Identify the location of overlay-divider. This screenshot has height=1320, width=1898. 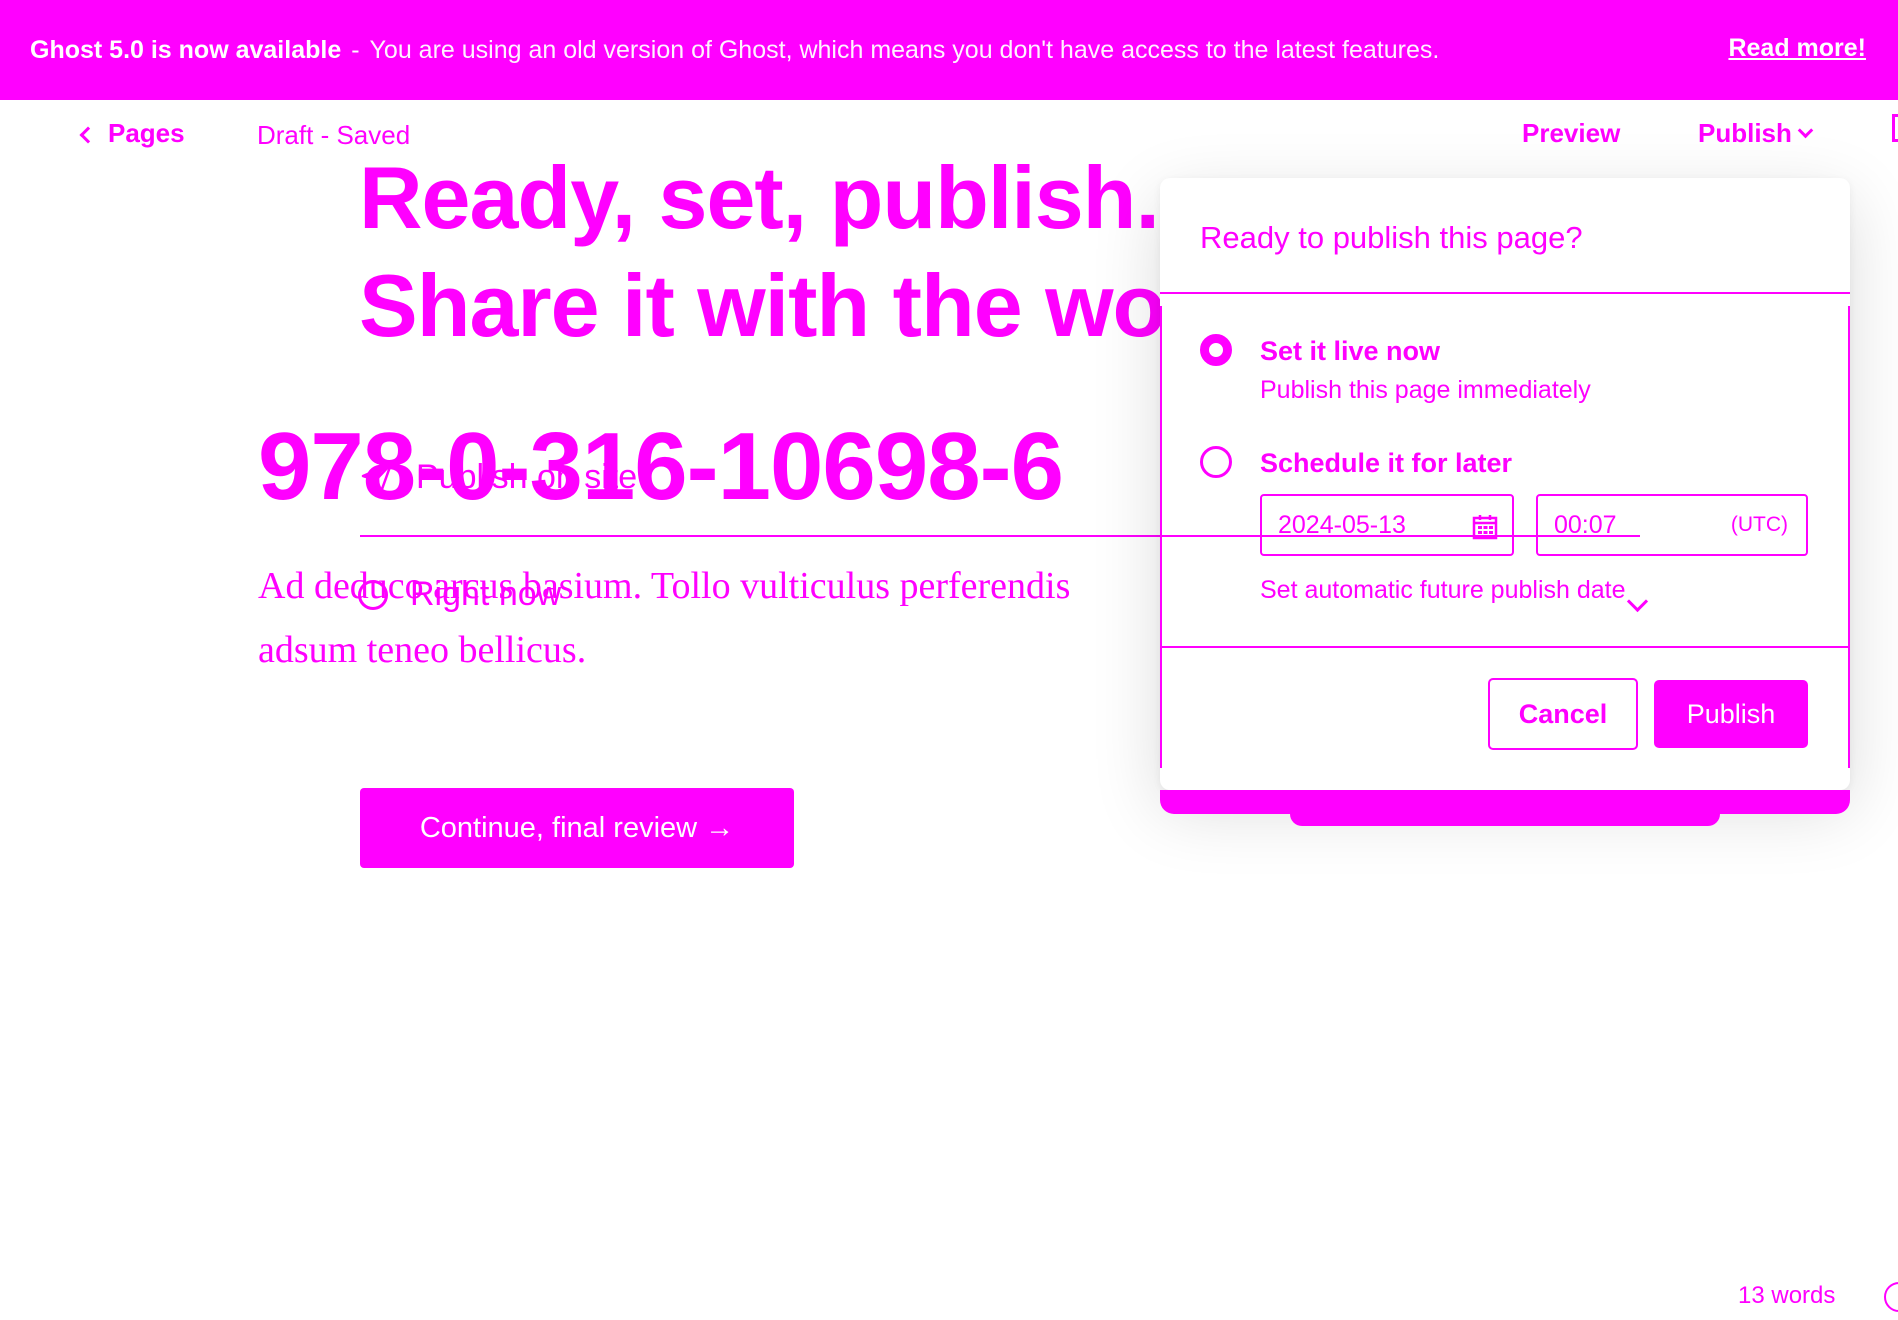
(1400, 536).